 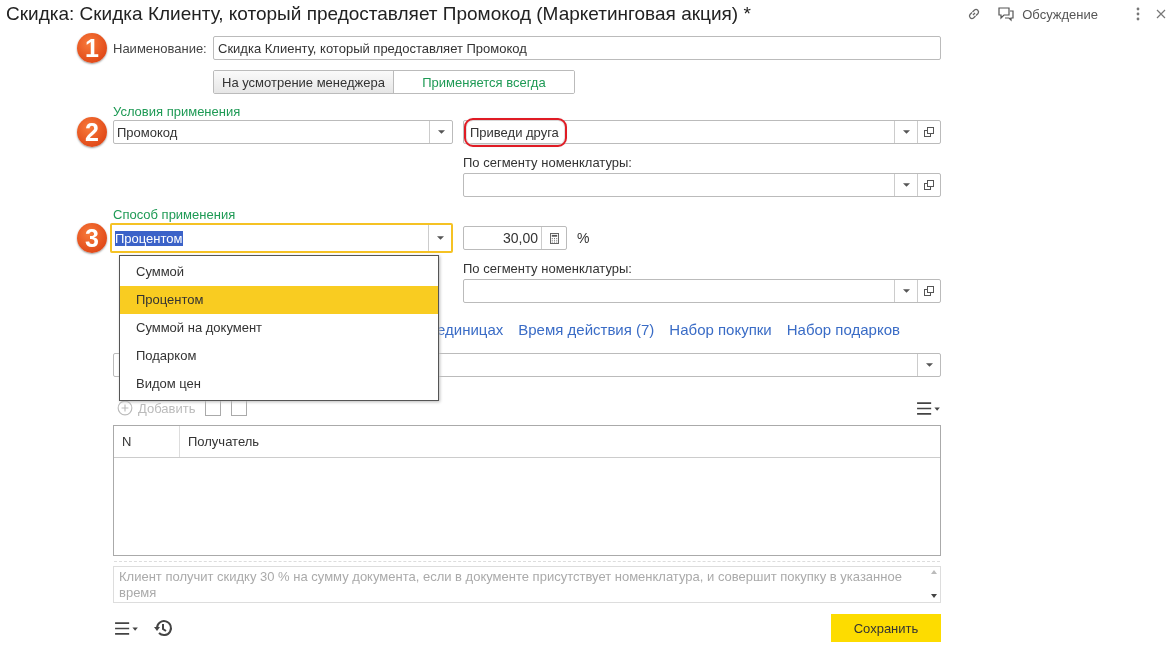 I want to click on dropdown-option: Суммой на документ, so click(x=279, y=328).